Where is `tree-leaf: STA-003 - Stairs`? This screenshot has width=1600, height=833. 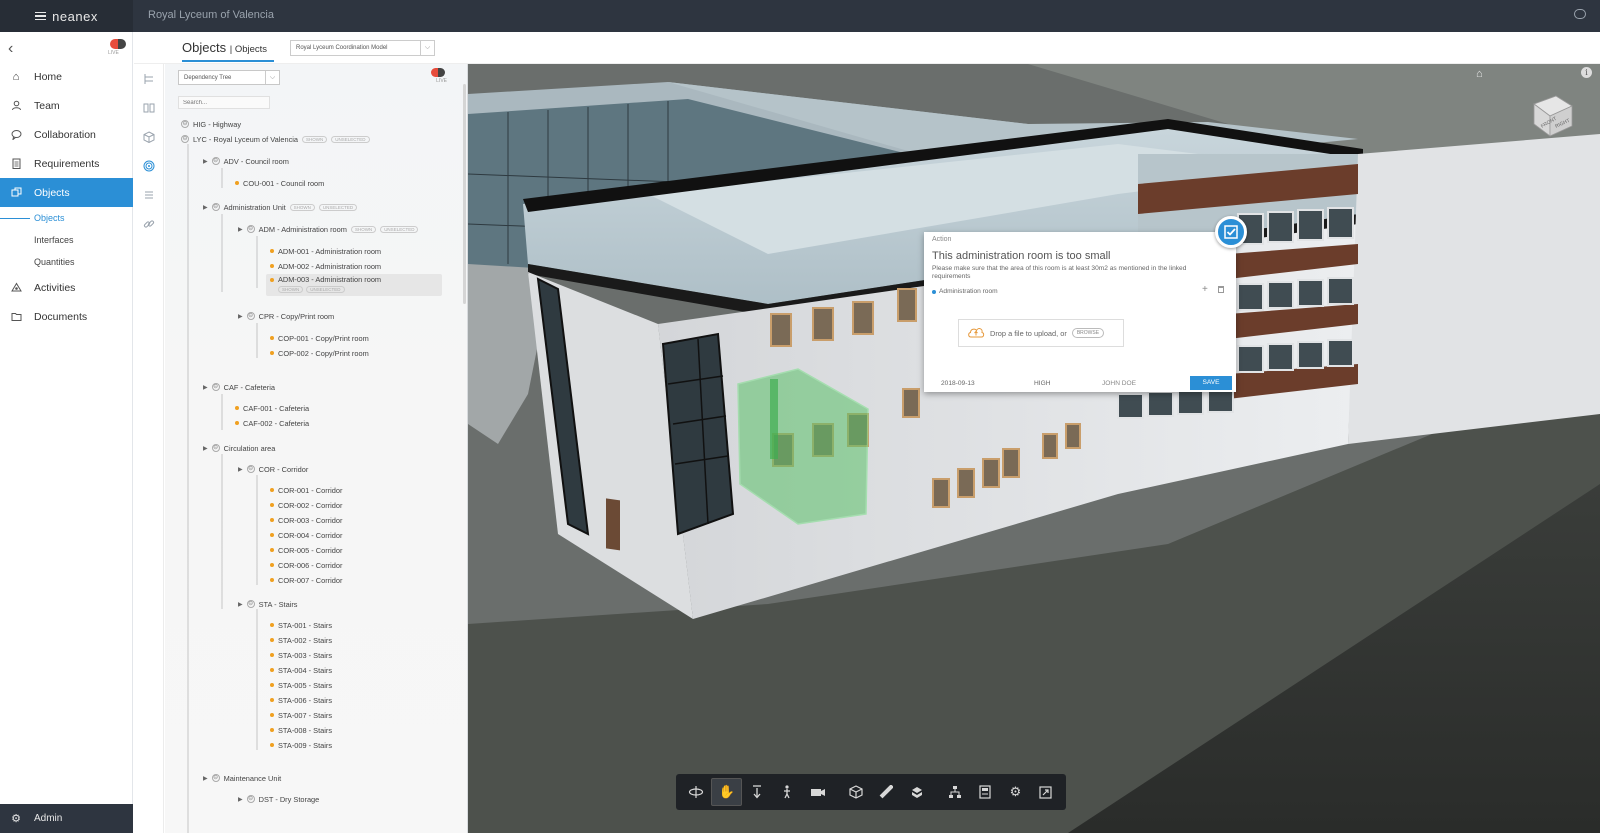
tree-leaf: STA-003 - Stairs is located at coordinates (301, 655).